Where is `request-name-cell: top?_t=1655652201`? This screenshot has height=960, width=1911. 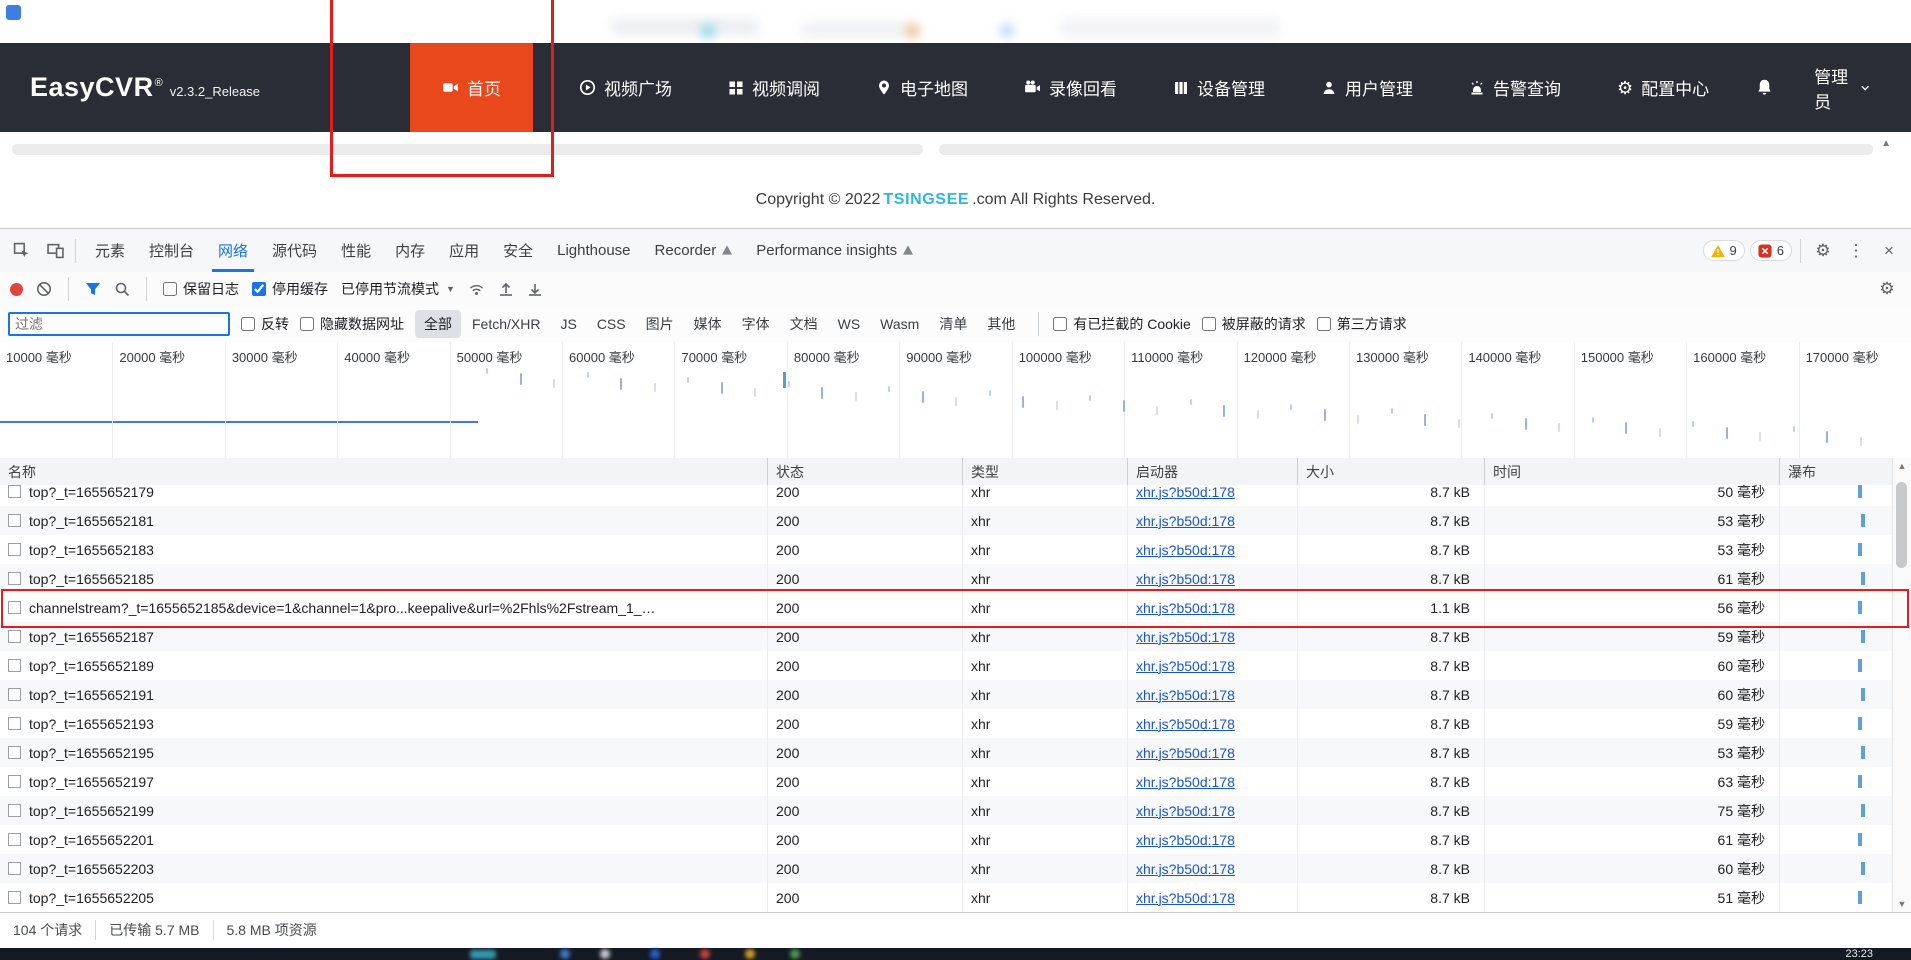 request-name-cell: top?_t=1655652201 is located at coordinates (384, 839).